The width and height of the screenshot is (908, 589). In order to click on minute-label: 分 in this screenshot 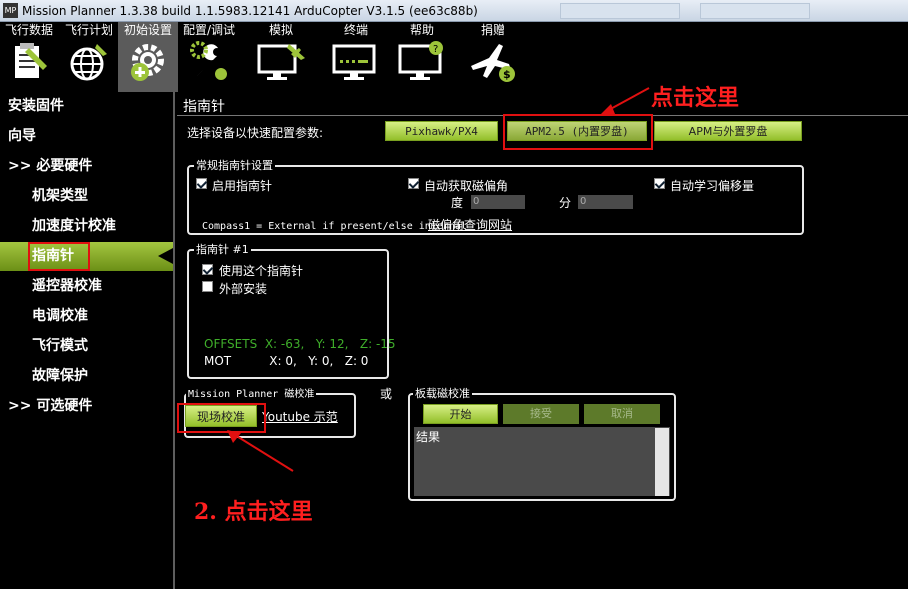, I will do `click(565, 203)`.